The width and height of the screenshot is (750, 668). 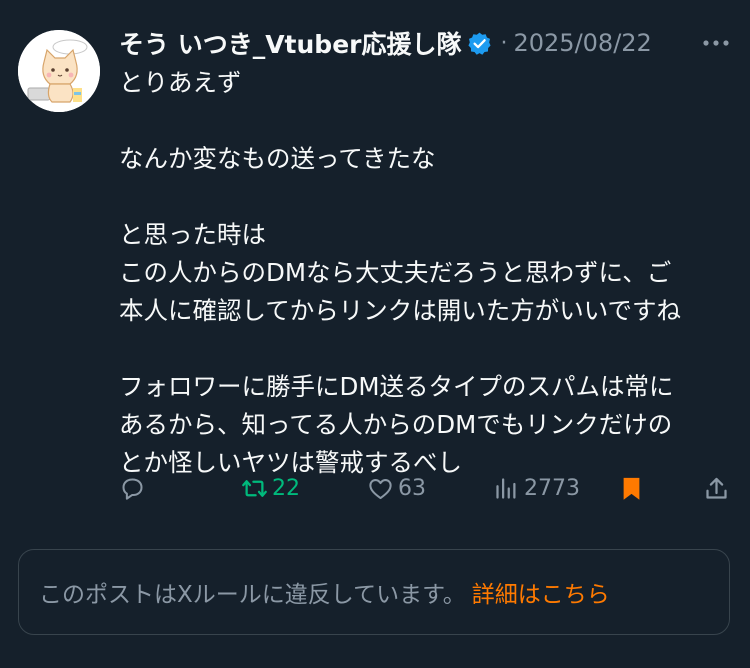 I want to click on views-button: 2773, so click(x=536, y=488).